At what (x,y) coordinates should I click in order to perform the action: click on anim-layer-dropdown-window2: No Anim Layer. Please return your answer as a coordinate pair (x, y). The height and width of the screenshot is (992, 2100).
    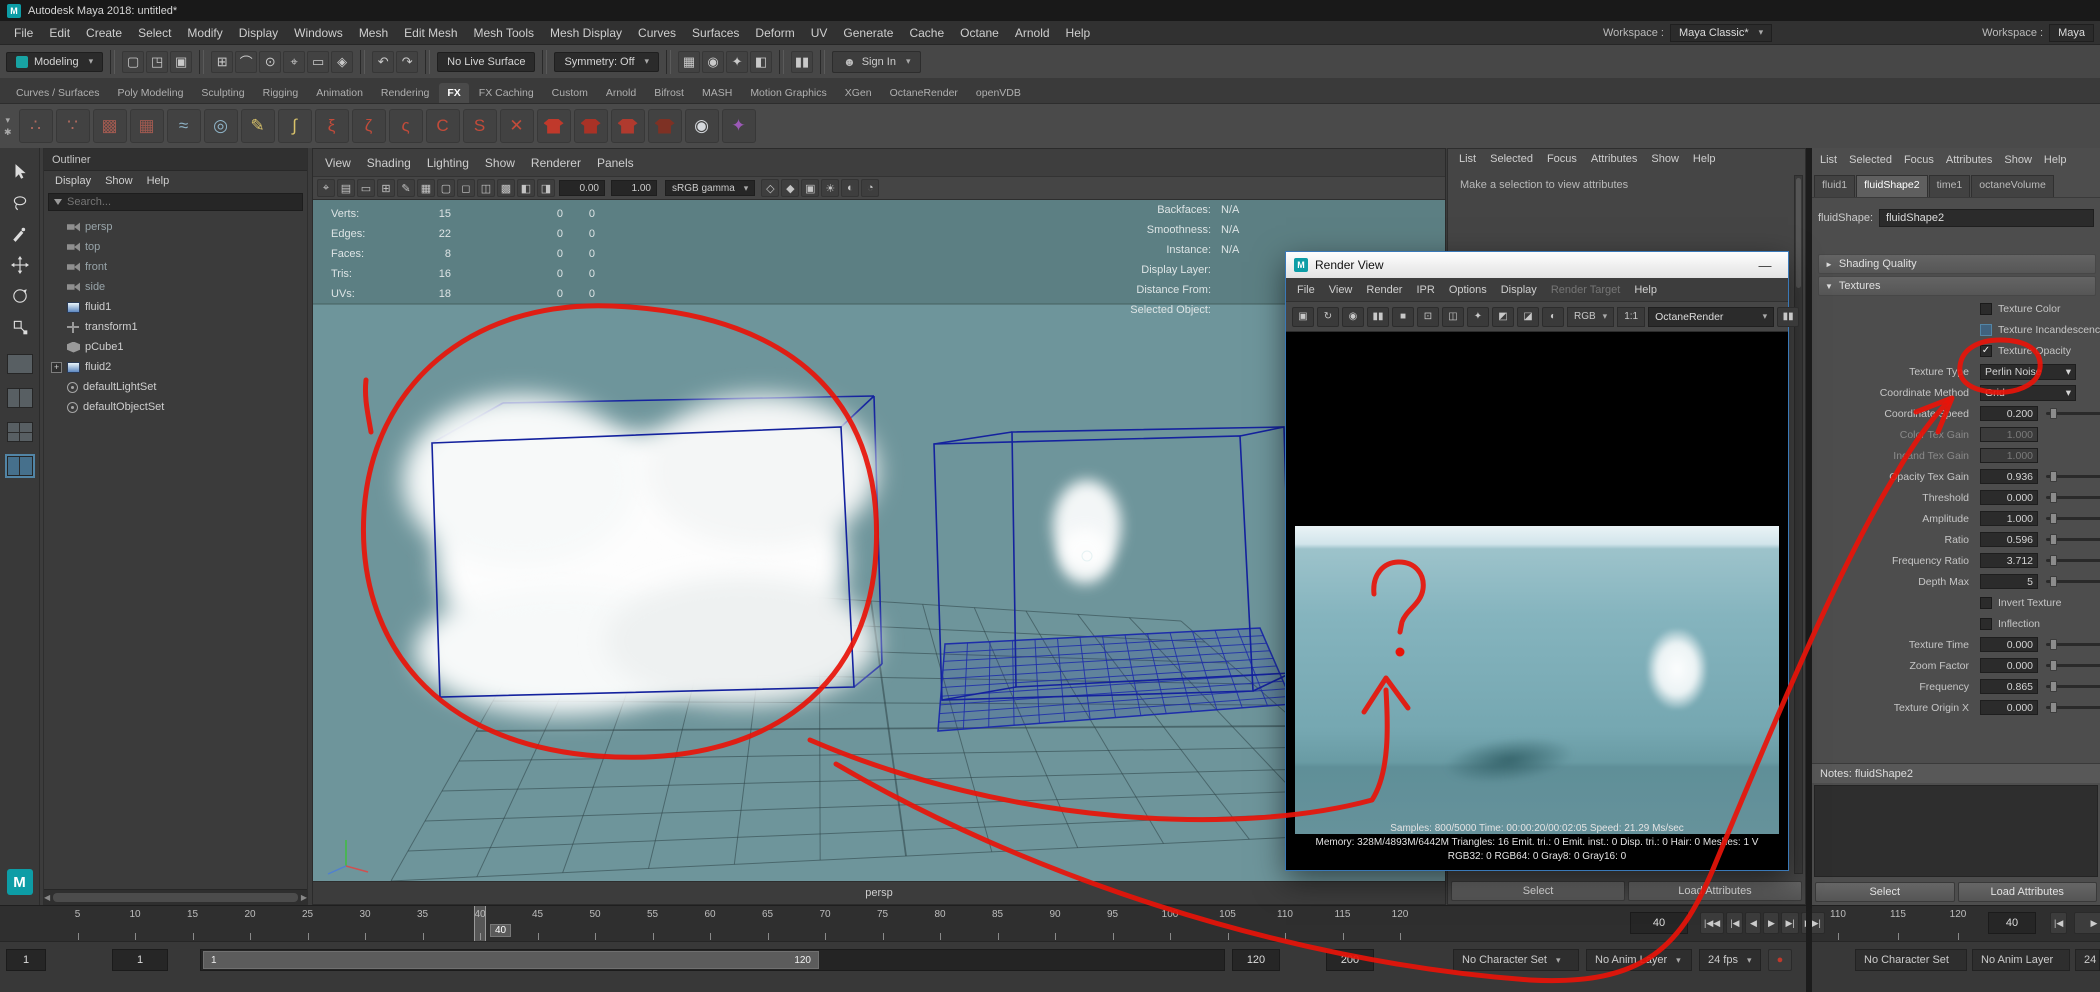
    Looking at the image, I should click on (2021, 960).